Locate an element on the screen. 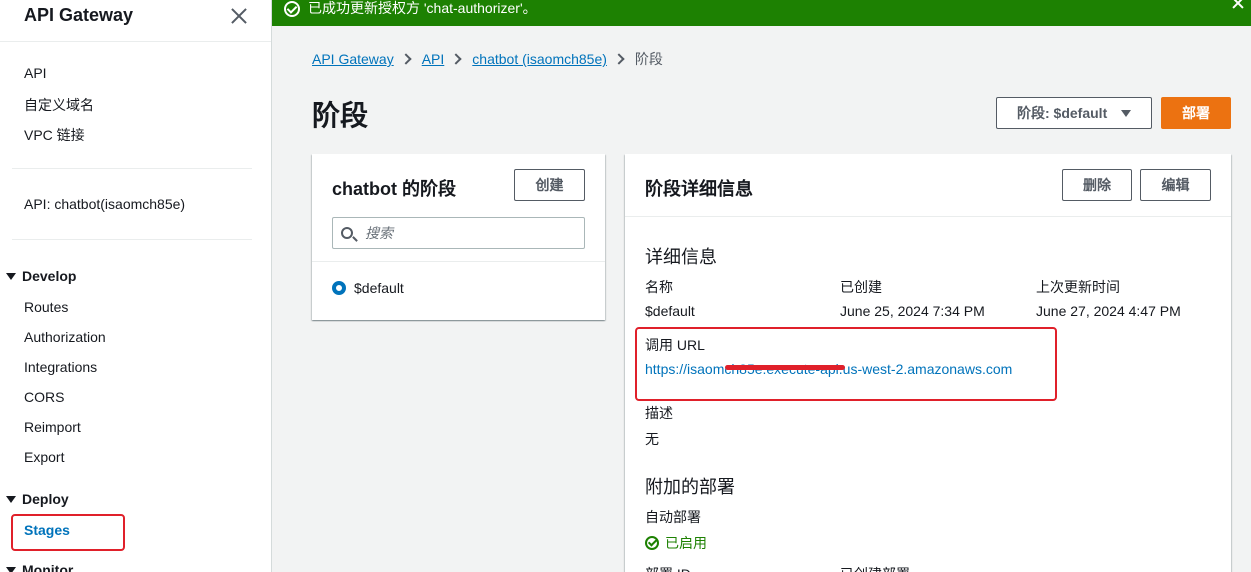  sidebar-section-monitor: Monitor is located at coordinates (39, 567).